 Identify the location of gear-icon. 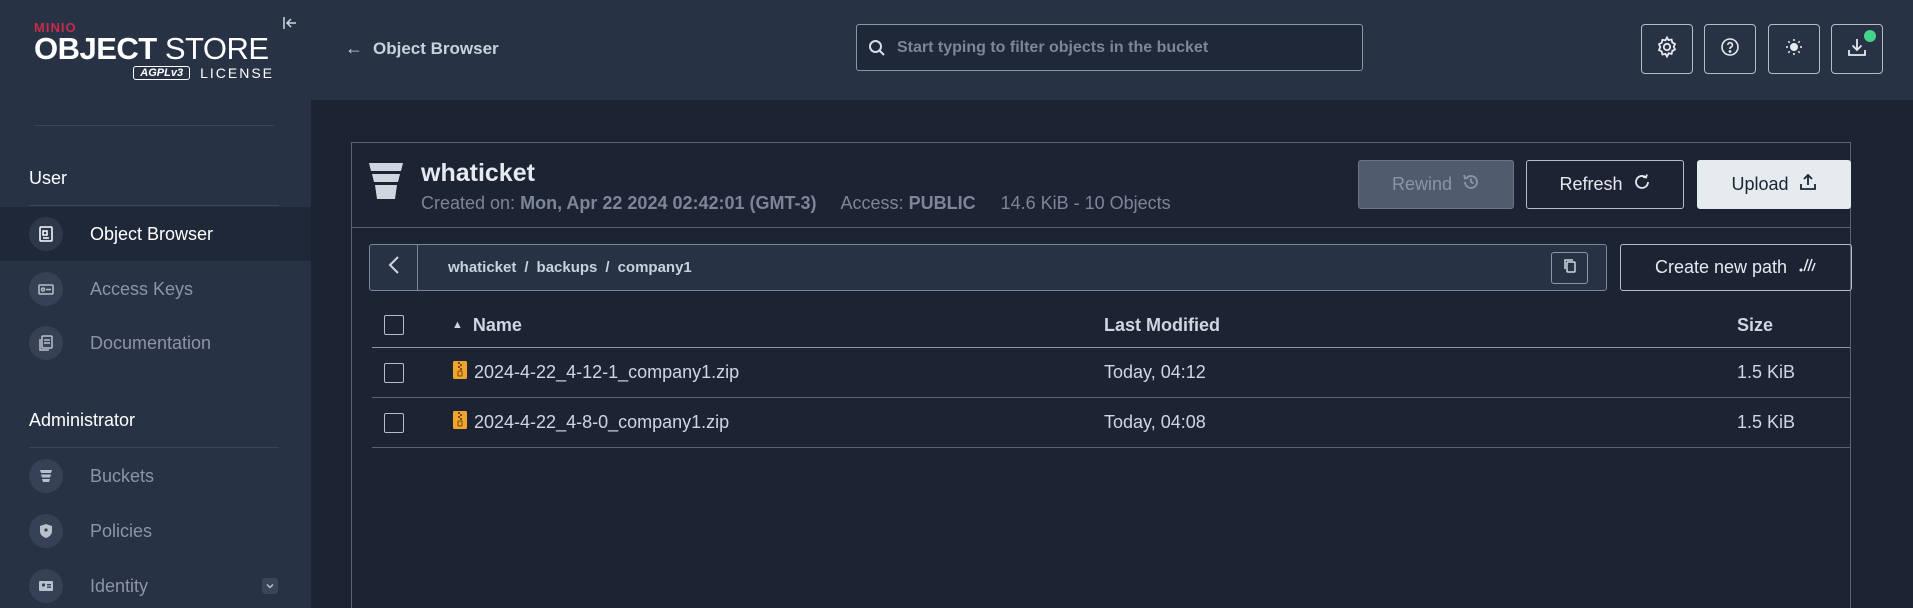
(1667, 49).